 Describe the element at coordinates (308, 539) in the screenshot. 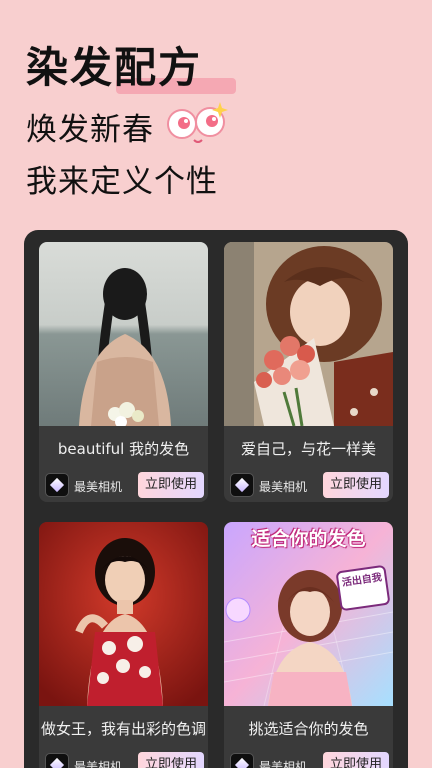

I see `overlay-title: 适合你的发色` at that location.